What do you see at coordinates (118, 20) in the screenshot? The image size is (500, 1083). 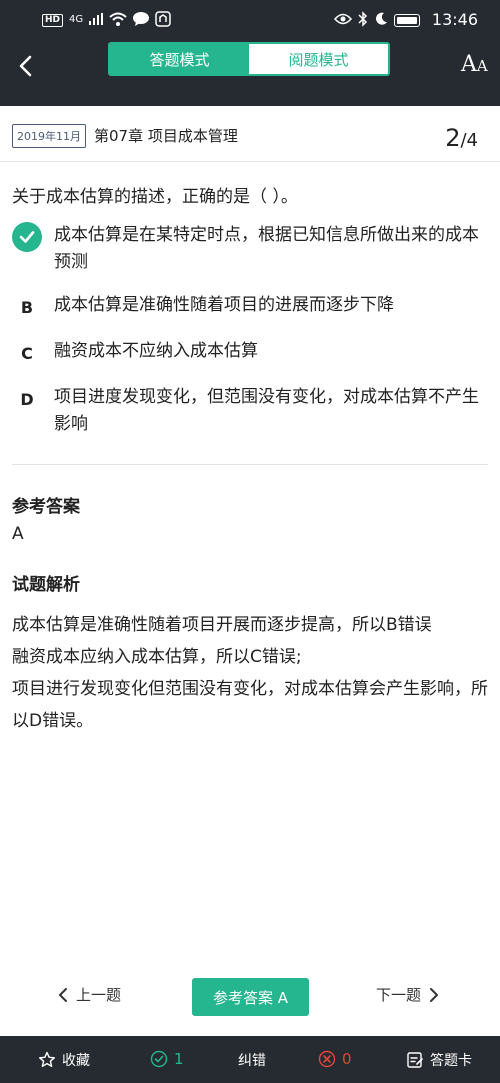 I see `wifi-icon` at bounding box center [118, 20].